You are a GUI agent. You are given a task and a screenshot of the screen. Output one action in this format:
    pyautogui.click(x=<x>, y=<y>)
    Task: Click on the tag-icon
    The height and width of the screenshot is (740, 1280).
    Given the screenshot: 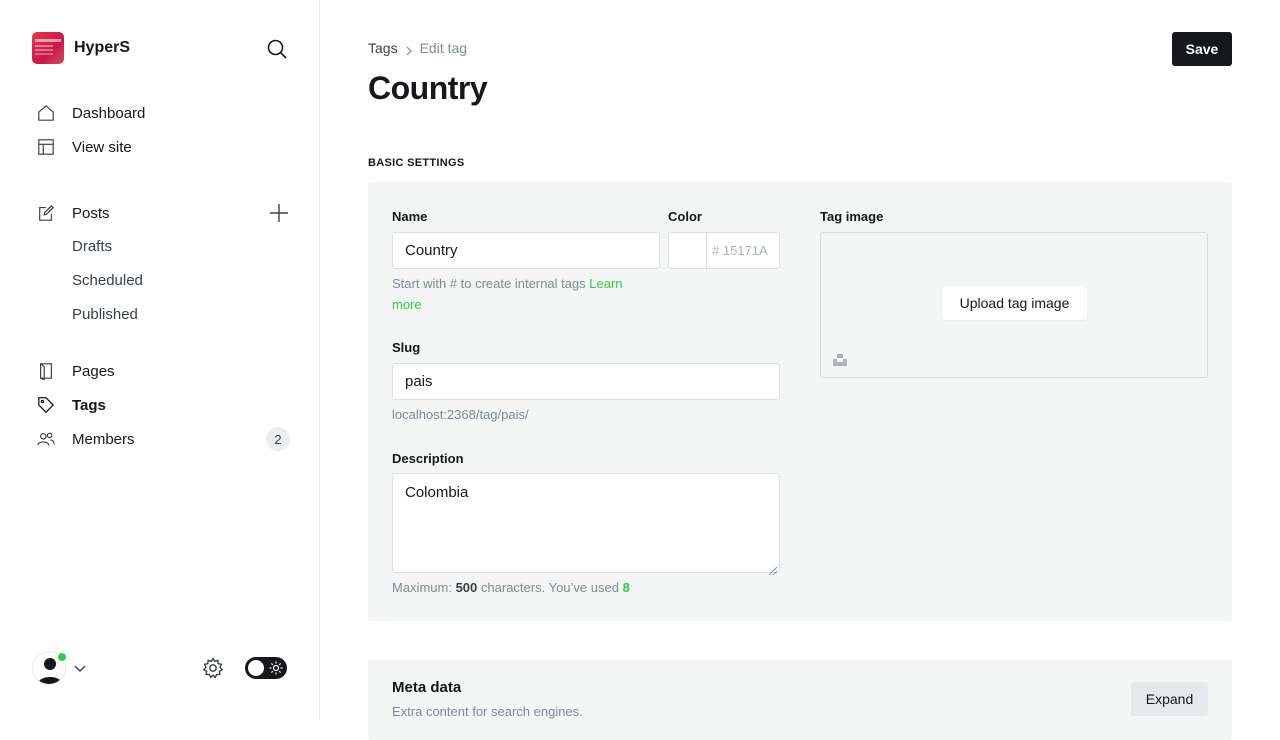 What is the action you would take?
    pyautogui.click(x=46, y=405)
    